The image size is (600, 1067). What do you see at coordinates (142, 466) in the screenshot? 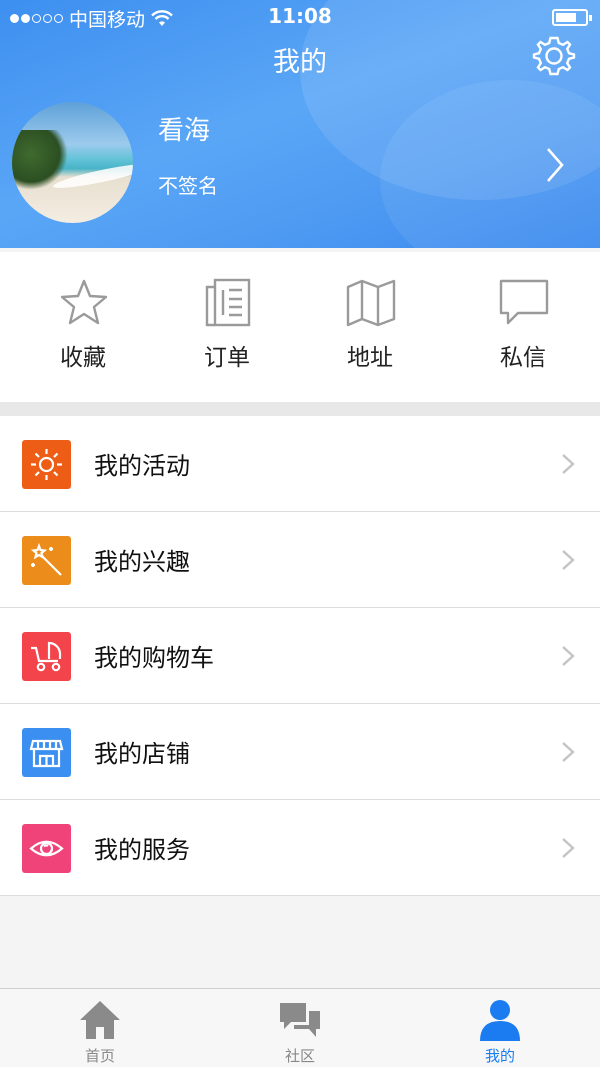
I see `menu-item-label: 我的活动` at bounding box center [142, 466].